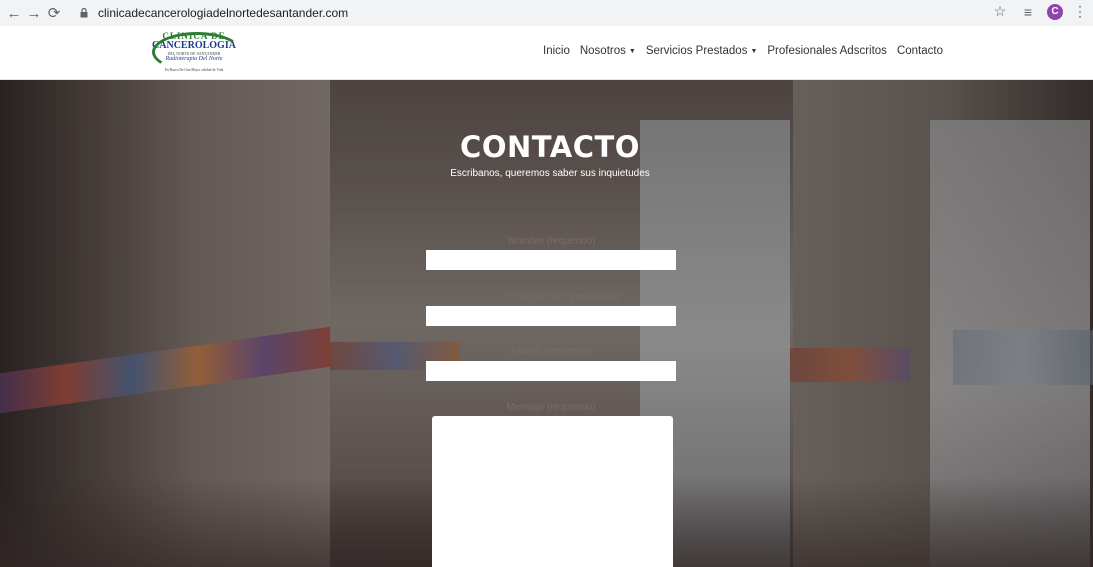 The width and height of the screenshot is (1093, 567). What do you see at coordinates (551, 351) in the screenshot?
I see `subject-label: Asunto (requerido)` at bounding box center [551, 351].